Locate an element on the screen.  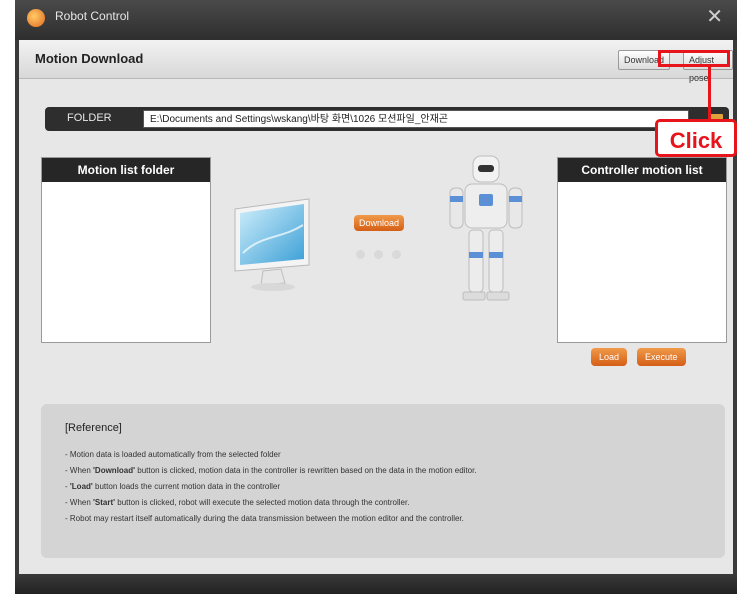
title-bar: Robot Control ✕ is located at coordinates (376, 20).